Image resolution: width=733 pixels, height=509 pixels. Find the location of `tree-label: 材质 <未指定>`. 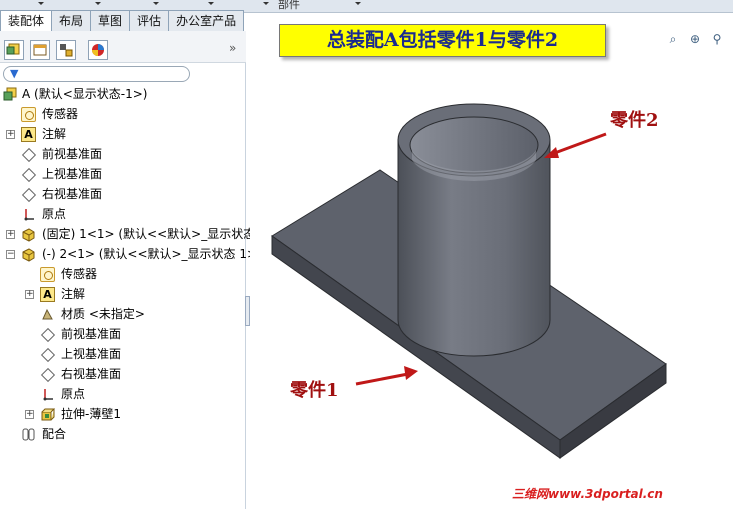

tree-label: 材质 <未指定> is located at coordinates (103, 314).